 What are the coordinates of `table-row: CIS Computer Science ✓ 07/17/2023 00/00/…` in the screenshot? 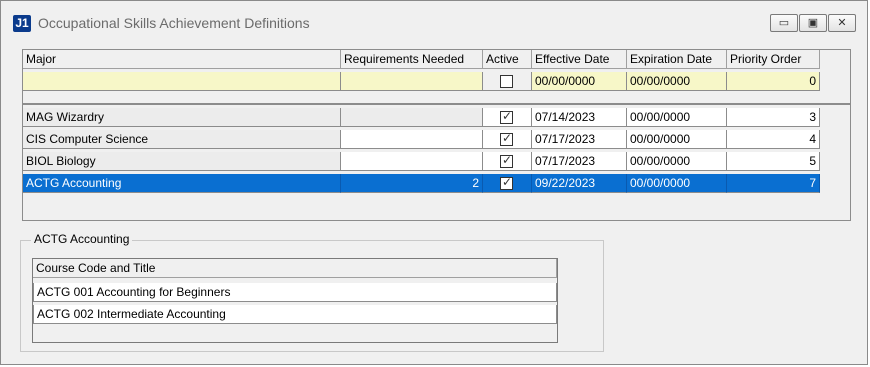 It's located at (436, 140).